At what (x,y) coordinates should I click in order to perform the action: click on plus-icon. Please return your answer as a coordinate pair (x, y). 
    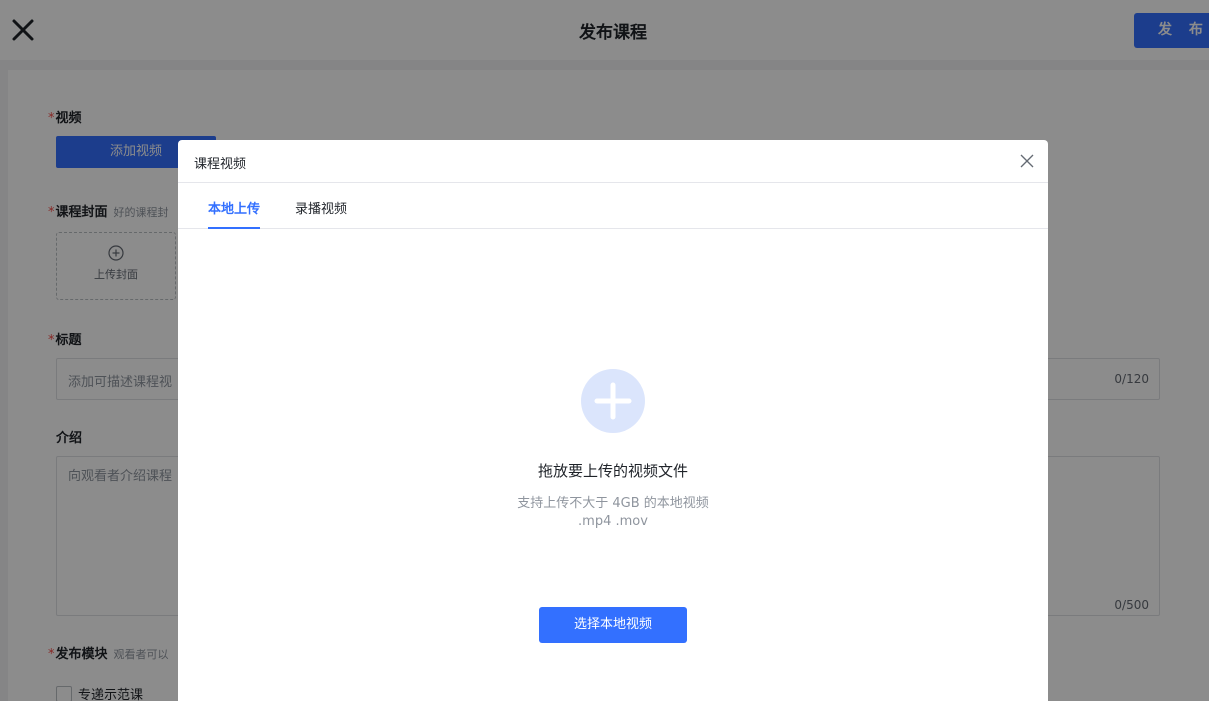
    Looking at the image, I should click on (613, 401).